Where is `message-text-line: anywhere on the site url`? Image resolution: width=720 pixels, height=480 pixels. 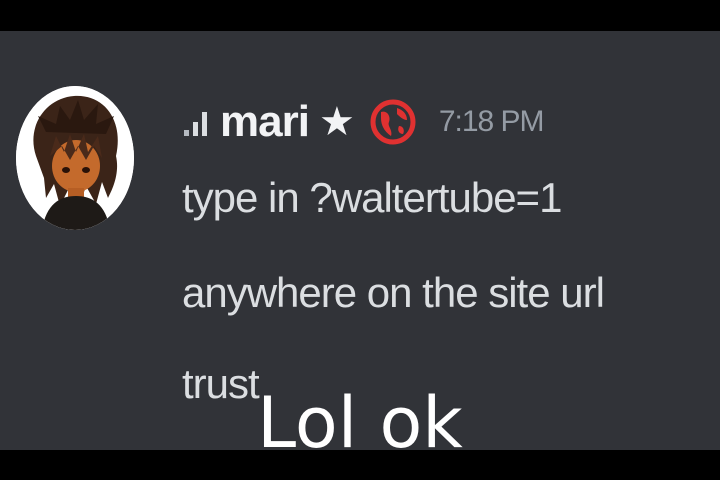
message-text-line: anywhere on the site url is located at coordinates (393, 292).